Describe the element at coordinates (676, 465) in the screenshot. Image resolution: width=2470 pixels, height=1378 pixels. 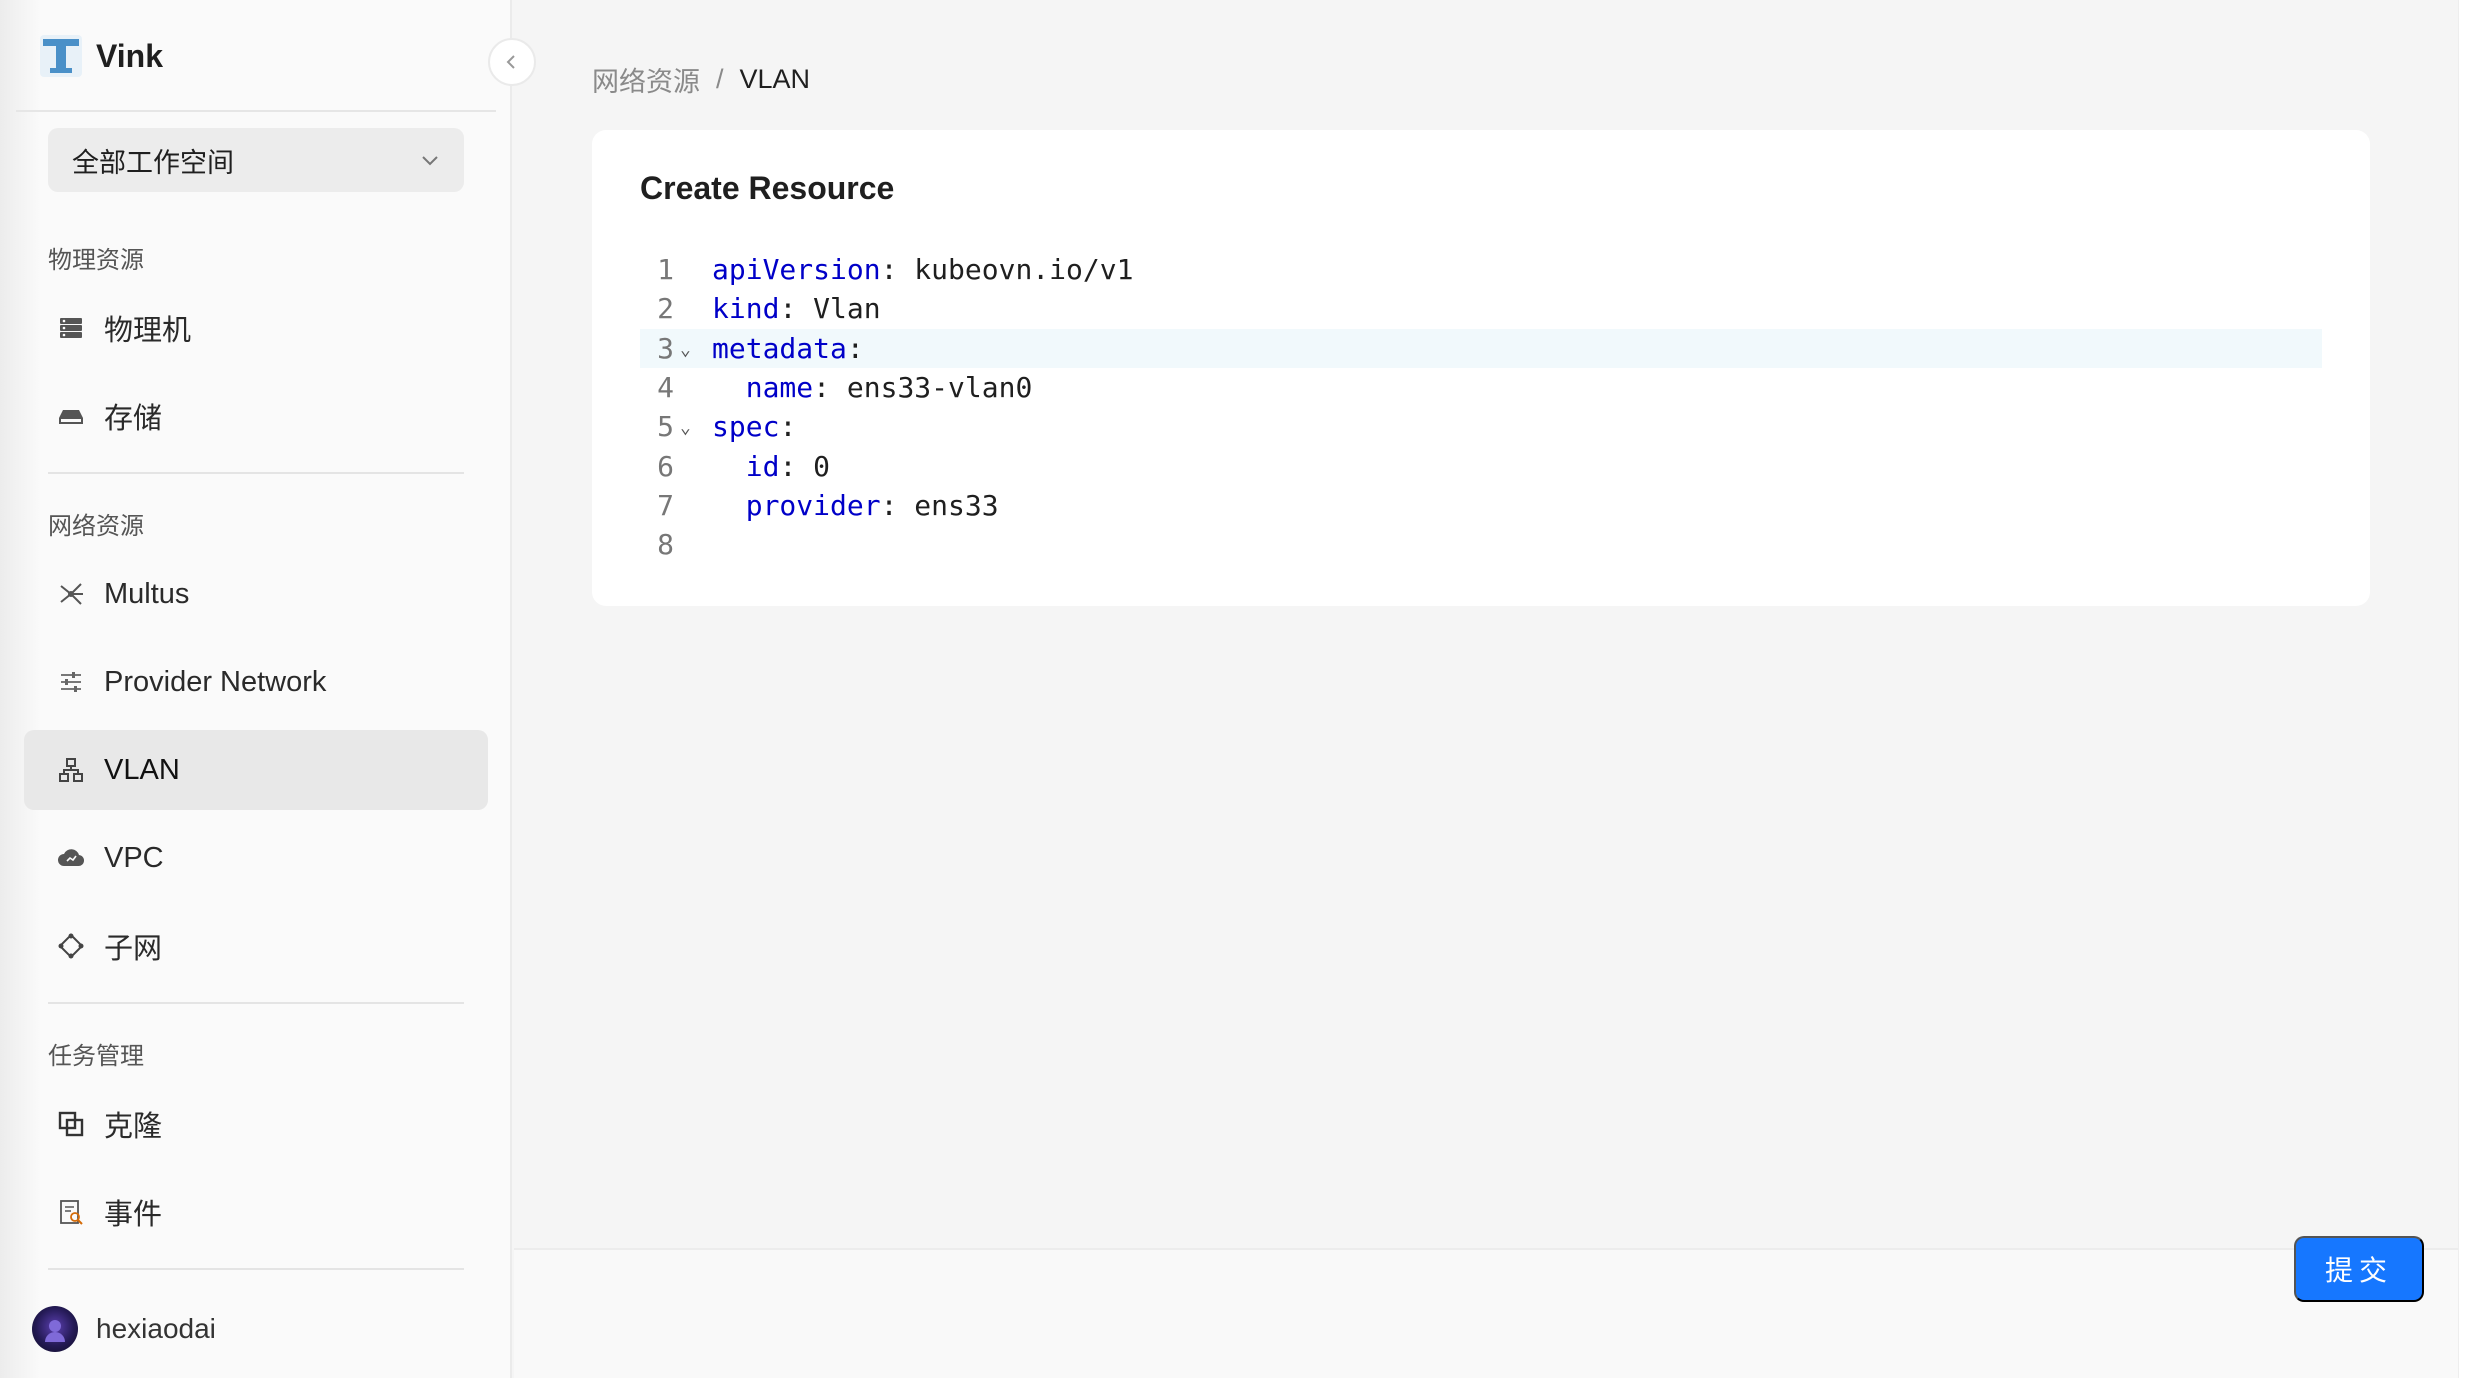
I see `line-gutter: 6` at that location.